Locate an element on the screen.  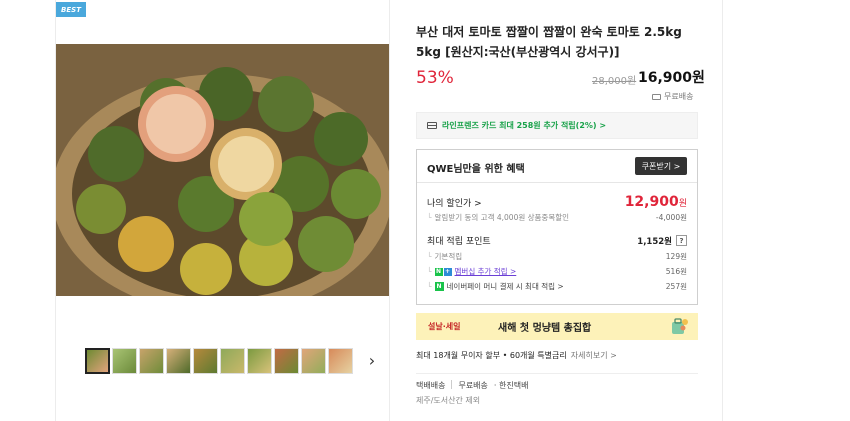
basic-points-value: 129원 is located at coordinates (676, 256).